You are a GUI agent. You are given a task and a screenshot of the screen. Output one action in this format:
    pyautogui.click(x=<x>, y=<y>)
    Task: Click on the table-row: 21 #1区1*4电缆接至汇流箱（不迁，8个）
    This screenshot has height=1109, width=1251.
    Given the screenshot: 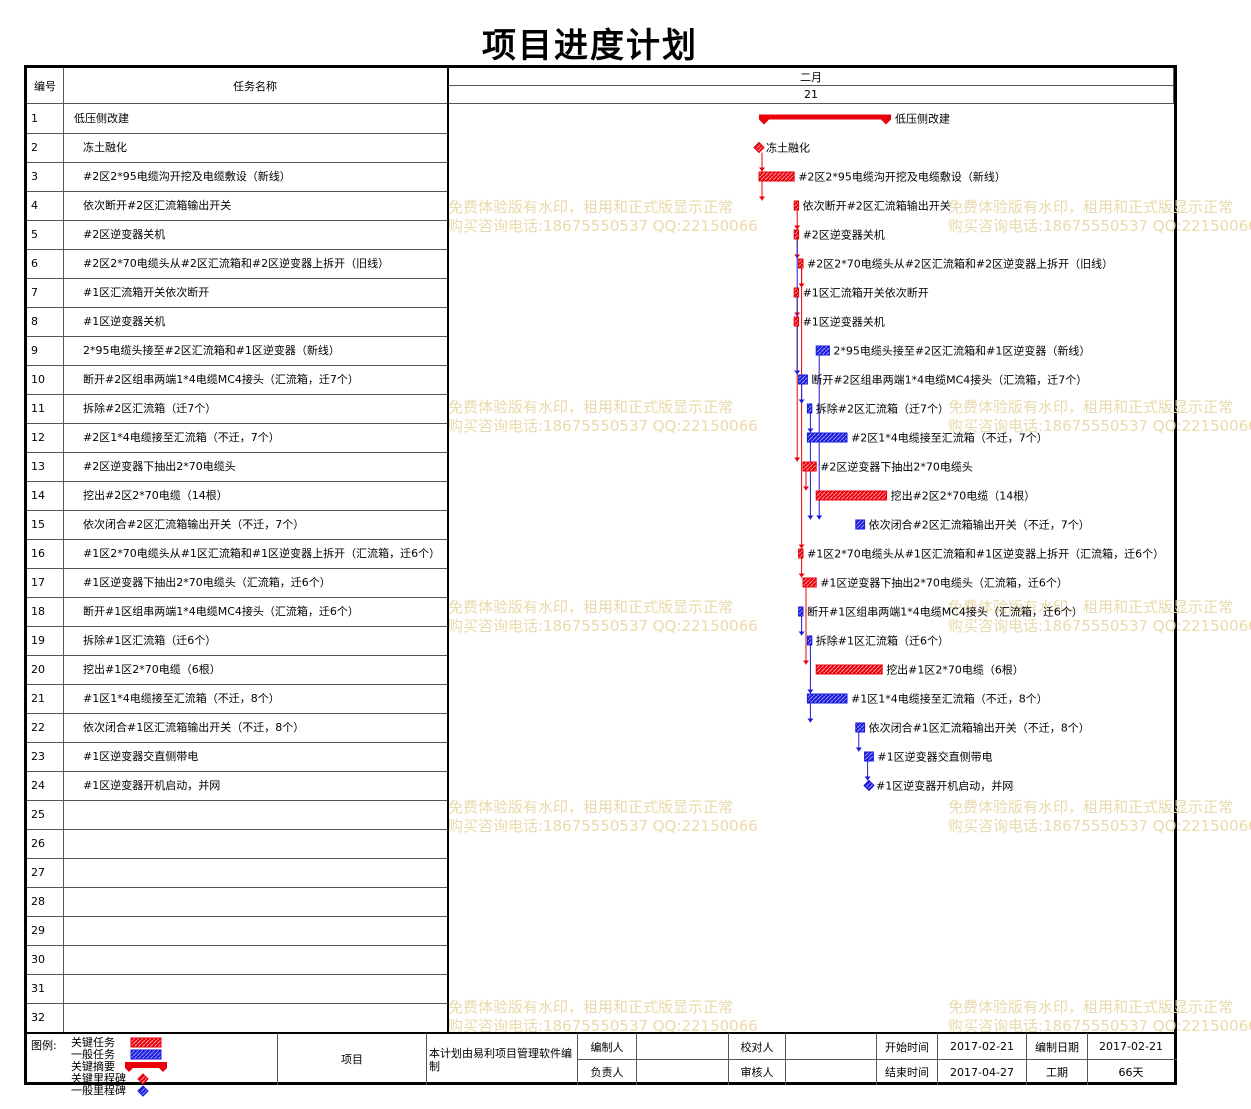 What is the action you would take?
    pyautogui.click(x=237, y=699)
    